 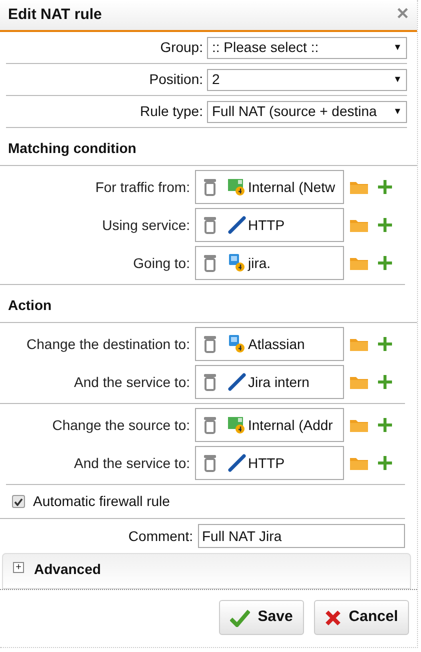 I want to click on expand-icon: +, so click(x=18, y=567).